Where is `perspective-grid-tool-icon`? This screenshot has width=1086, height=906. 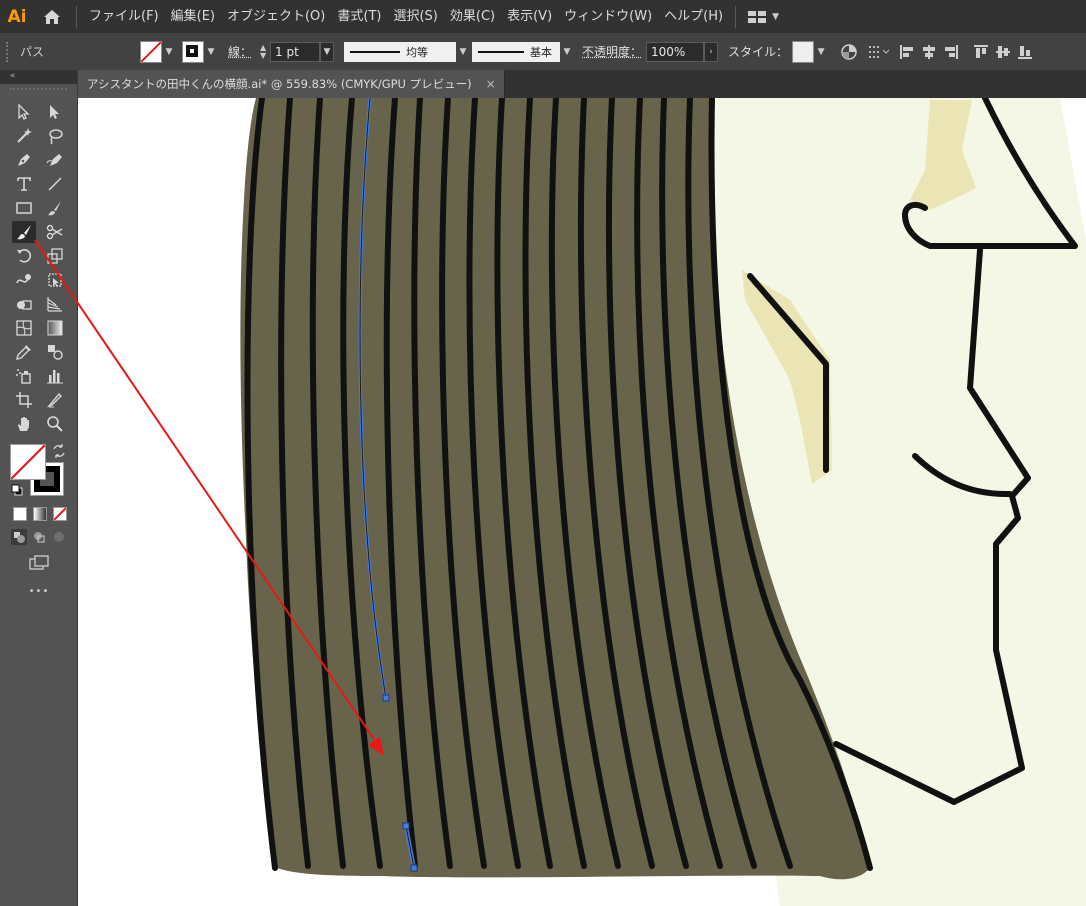
perspective-grid-tool-icon is located at coordinates (55, 304).